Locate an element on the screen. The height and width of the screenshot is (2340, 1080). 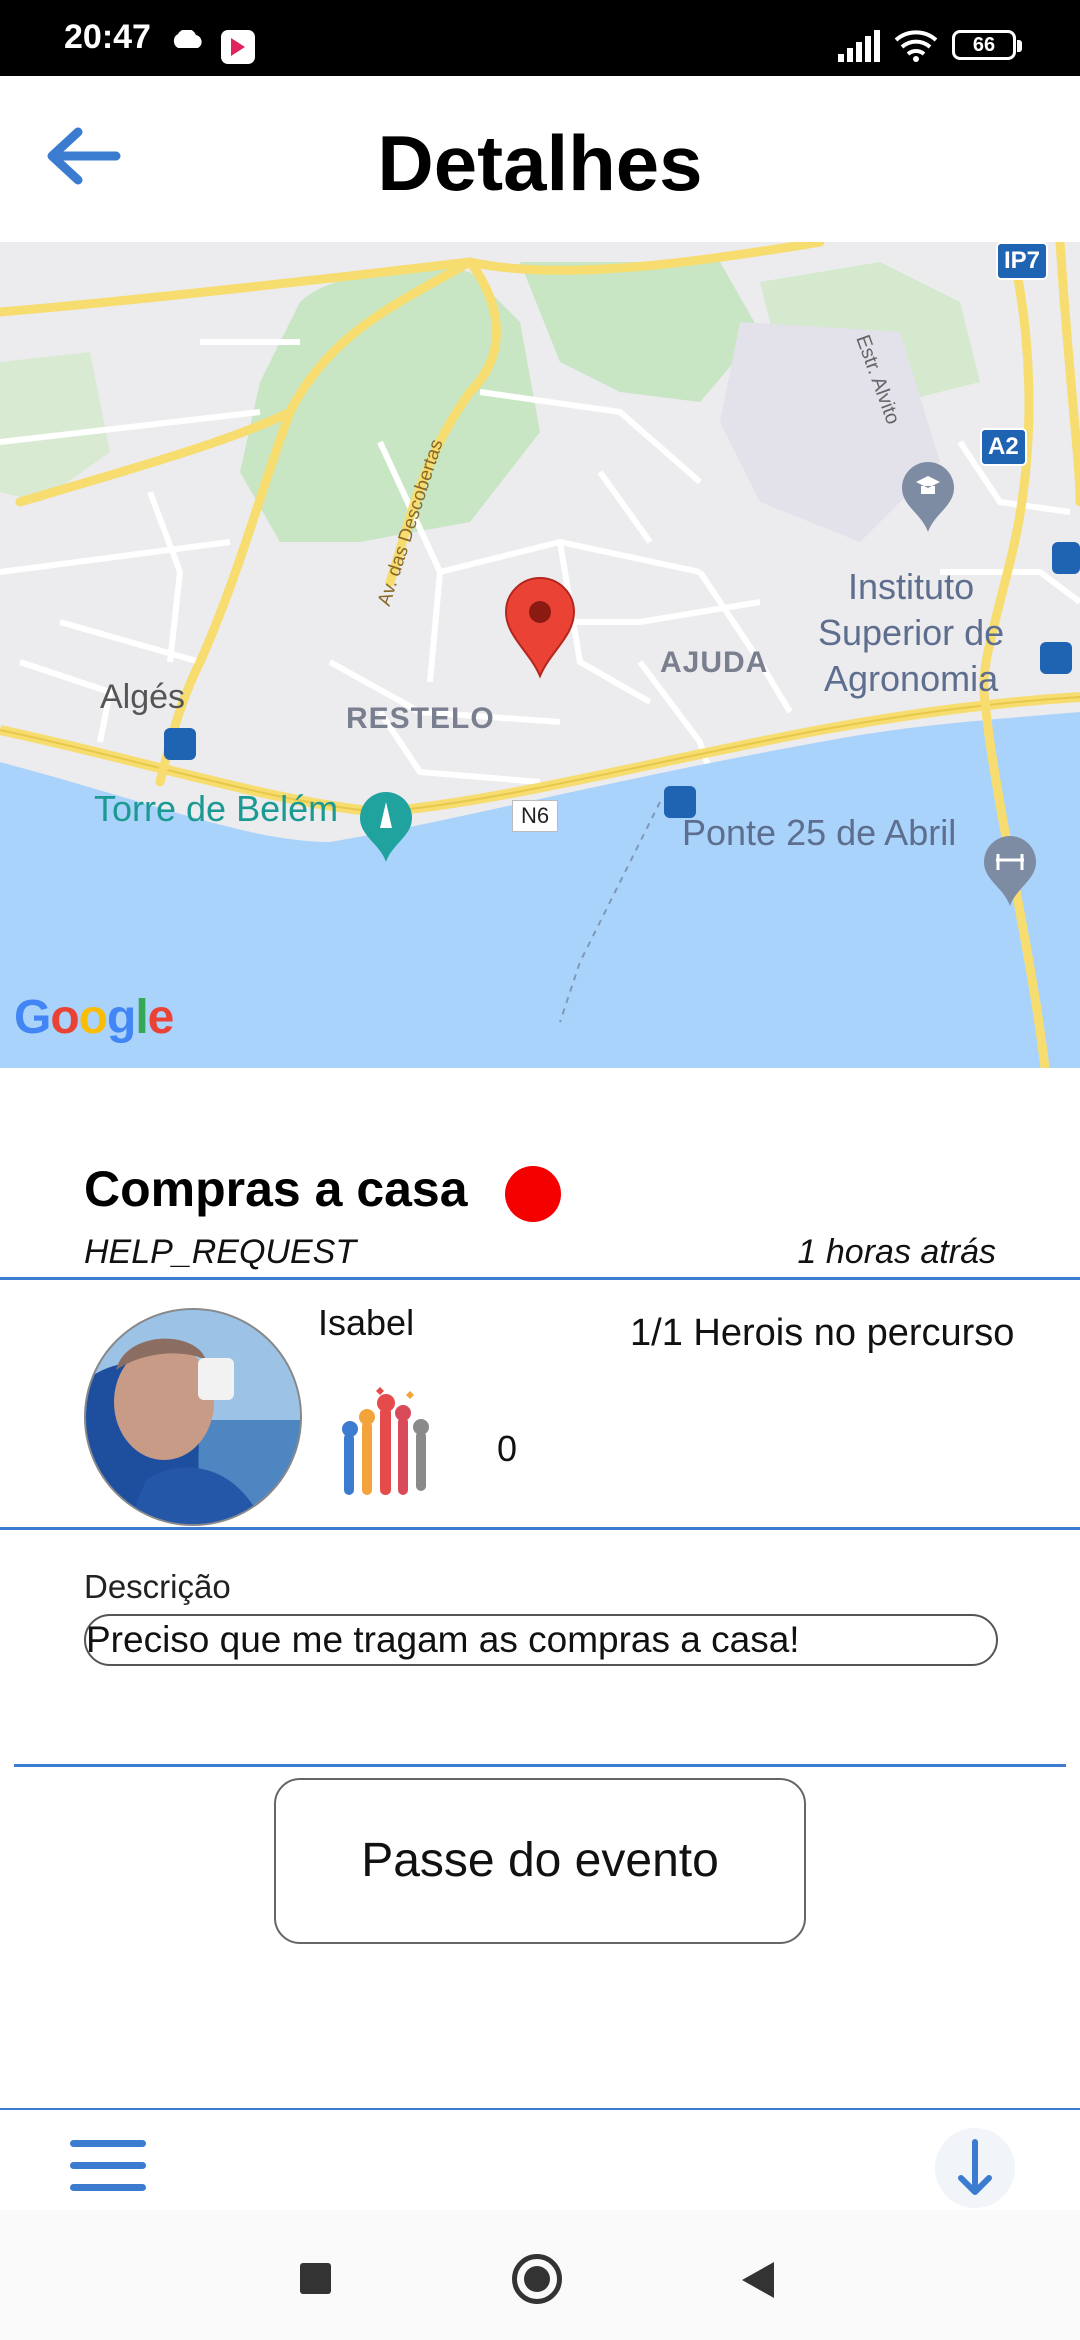
map-tag-n6: N6 is located at coordinates (535, 816).